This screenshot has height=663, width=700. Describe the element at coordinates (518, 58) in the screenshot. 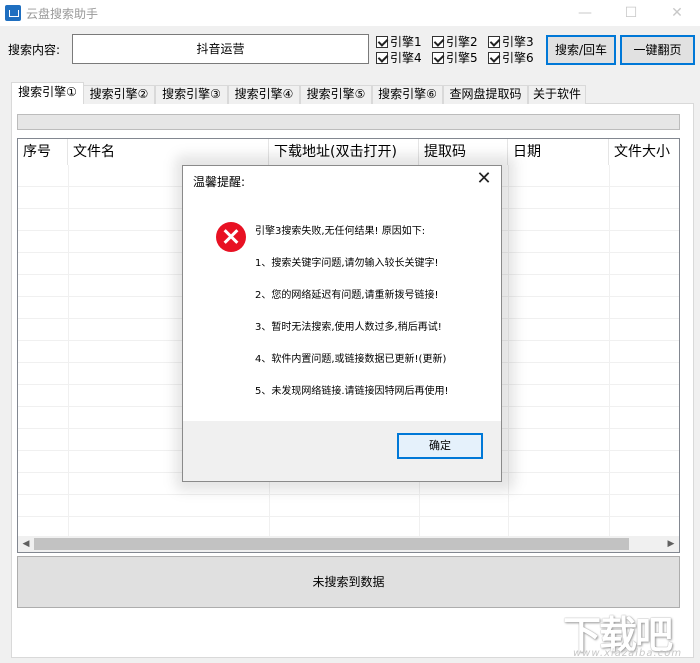

I see `engine-6-label: 引擎6` at that location.